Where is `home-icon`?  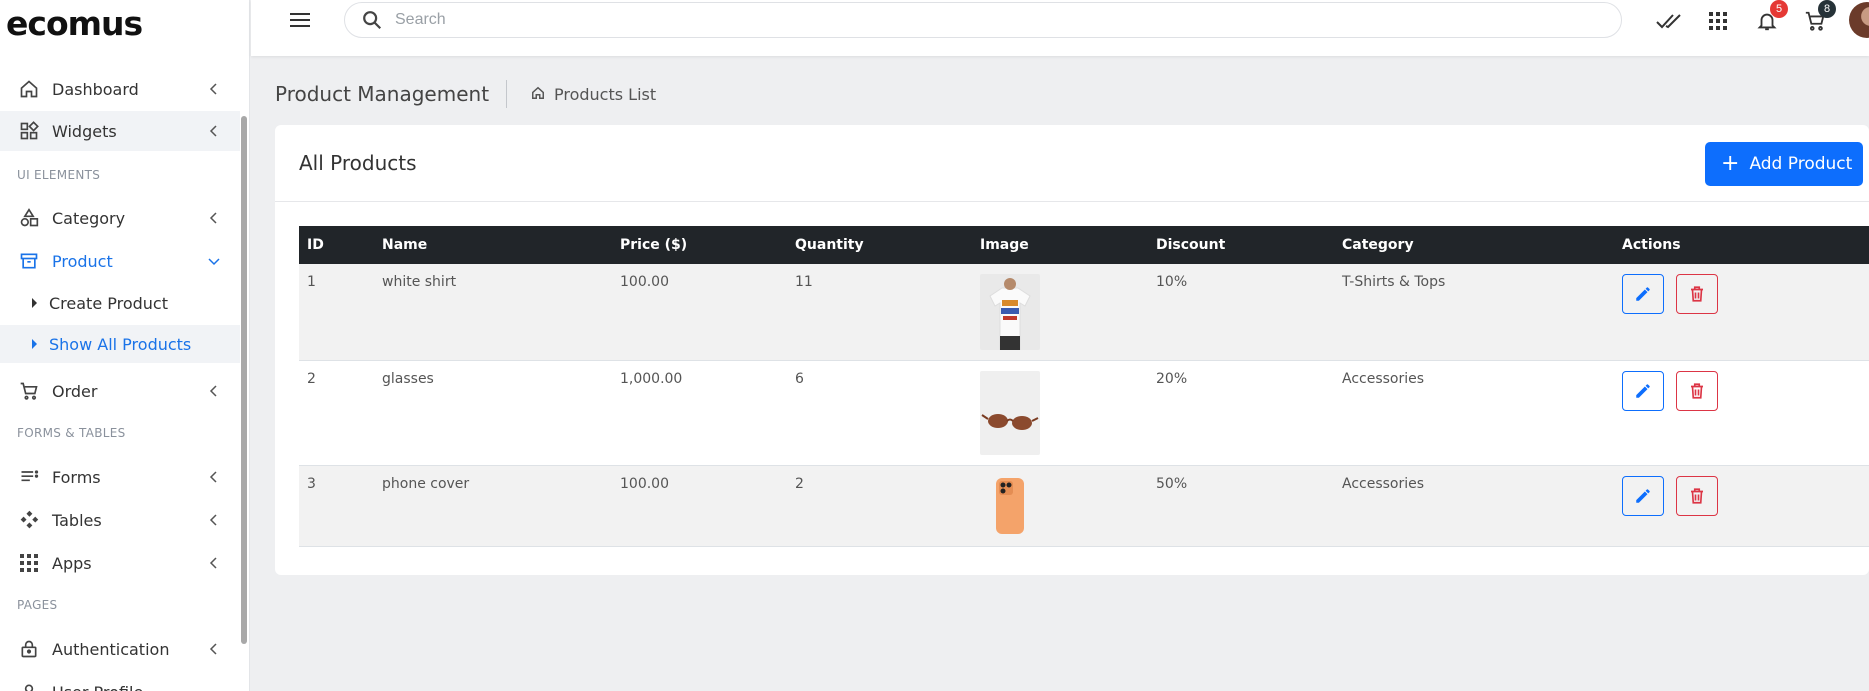
home-icon is located at coordinates (538, 92).